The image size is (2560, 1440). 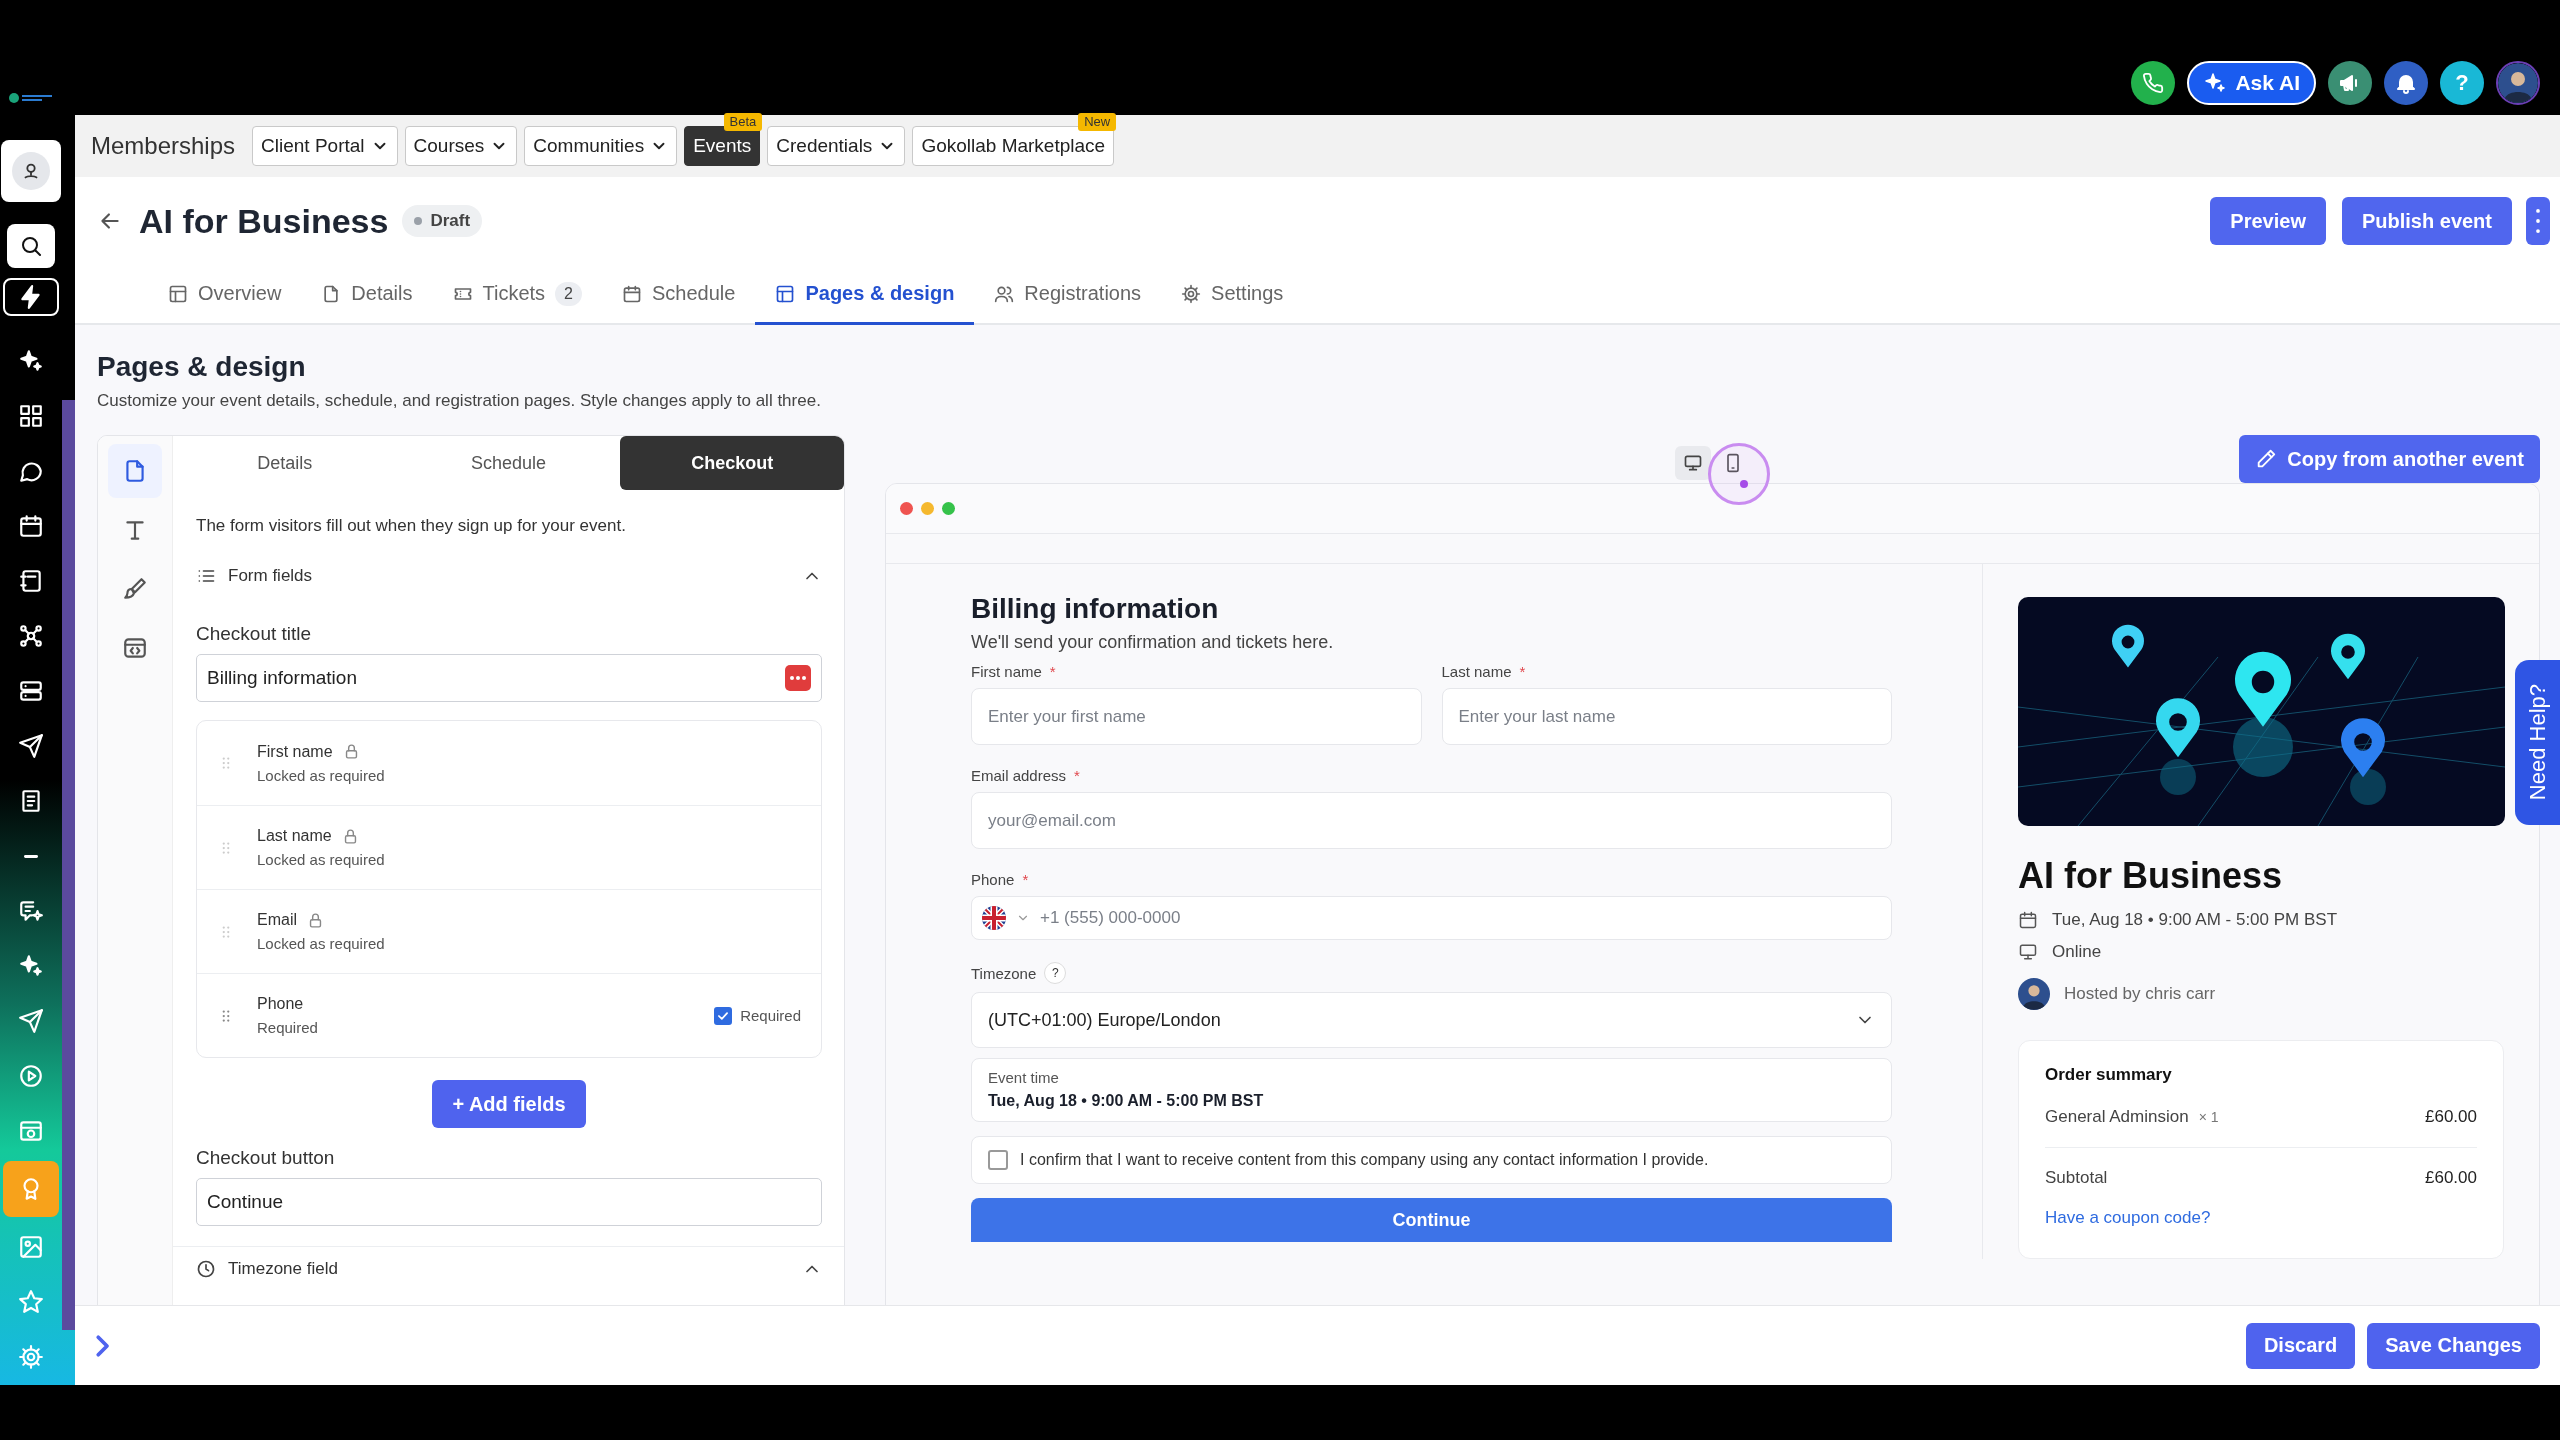 I want to click on nav-menu: Courses, so click(x=461, y=146).